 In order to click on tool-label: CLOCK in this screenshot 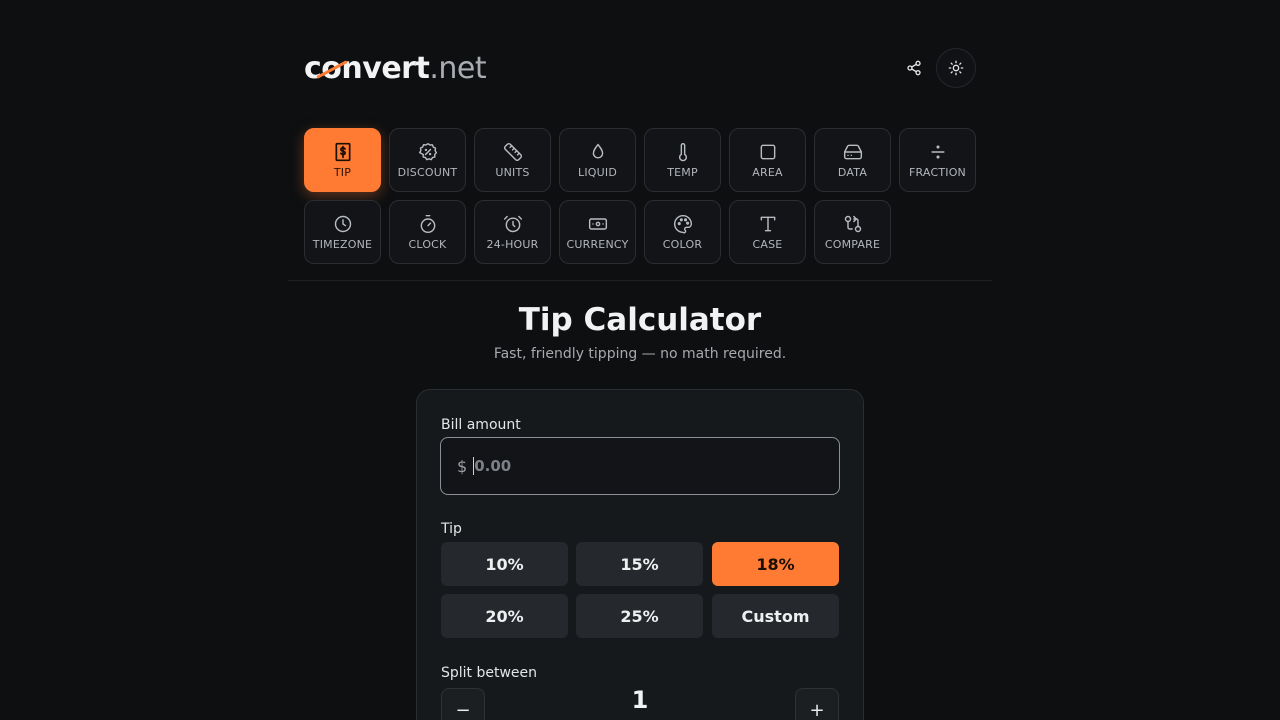, I will do `click(427, 244)`.